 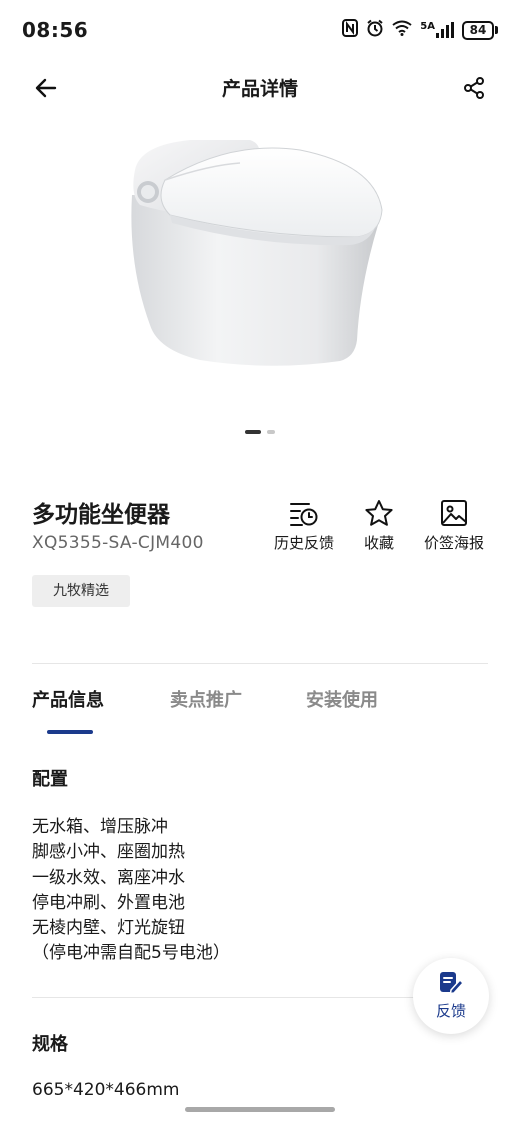 I want to click on brand-tag: 九牧精选, so click(x=81, y=591).